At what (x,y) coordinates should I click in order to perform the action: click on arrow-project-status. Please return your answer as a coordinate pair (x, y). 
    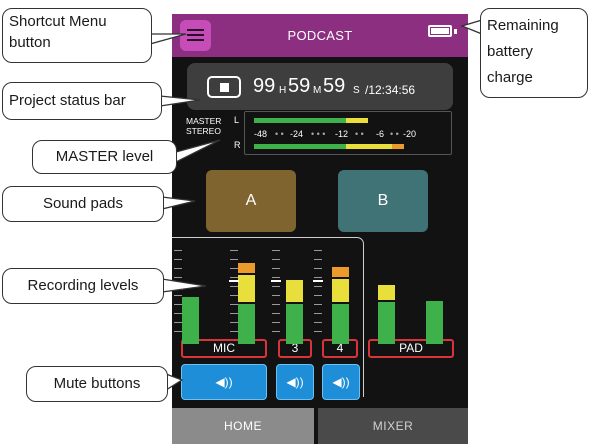
    Looking at the image, I should click on (180, 101).